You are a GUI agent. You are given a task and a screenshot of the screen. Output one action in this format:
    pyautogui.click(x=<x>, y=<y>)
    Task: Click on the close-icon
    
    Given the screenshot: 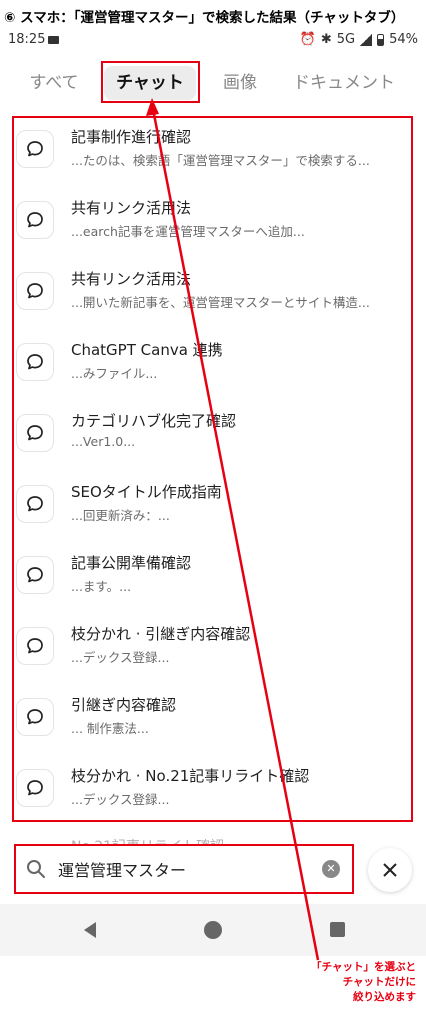 What is the action you would take?
    pyautogui.click(x=390, y=870)
    